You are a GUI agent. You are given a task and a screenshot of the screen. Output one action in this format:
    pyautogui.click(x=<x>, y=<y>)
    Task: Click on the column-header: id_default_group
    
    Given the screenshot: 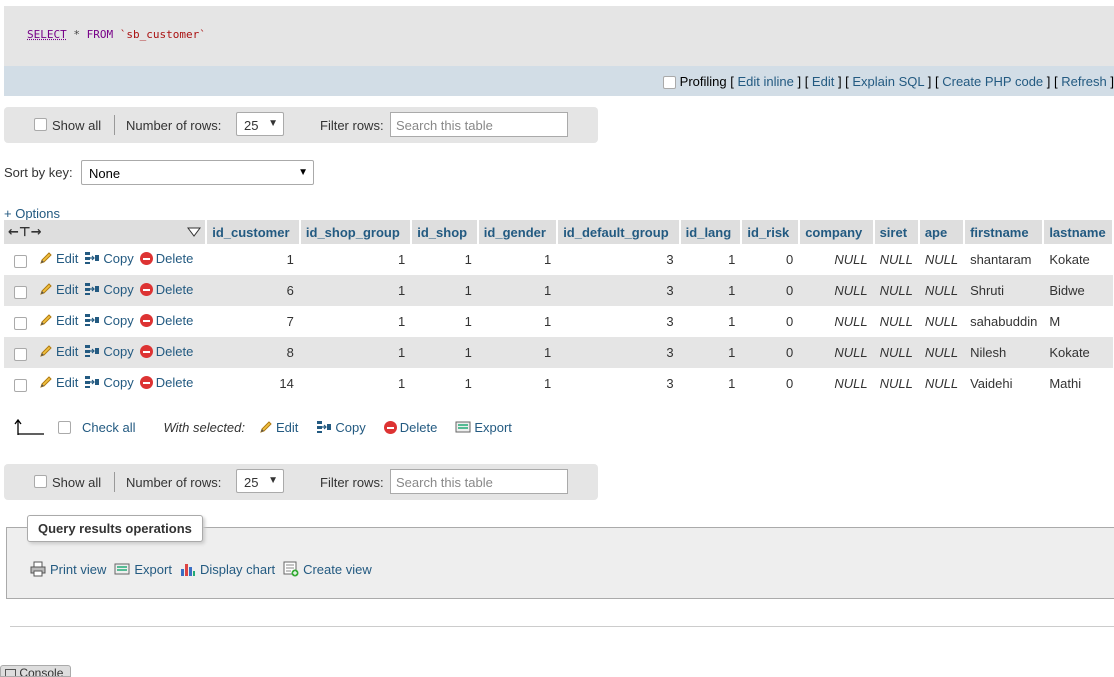 What is the action you would take?
    pyautogui.click(x=619, y=232)
    